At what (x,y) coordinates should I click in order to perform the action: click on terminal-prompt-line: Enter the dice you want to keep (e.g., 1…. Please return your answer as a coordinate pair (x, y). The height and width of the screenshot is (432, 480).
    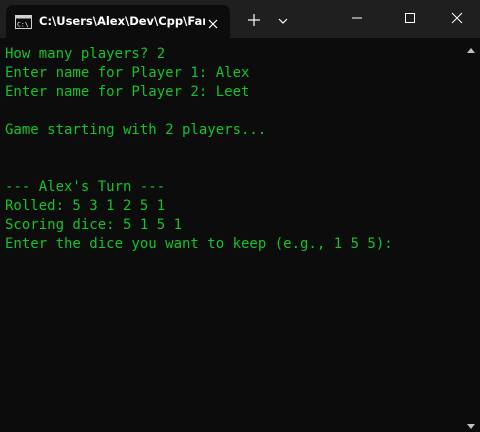
    Looking at the image, I should click on (199, 244).